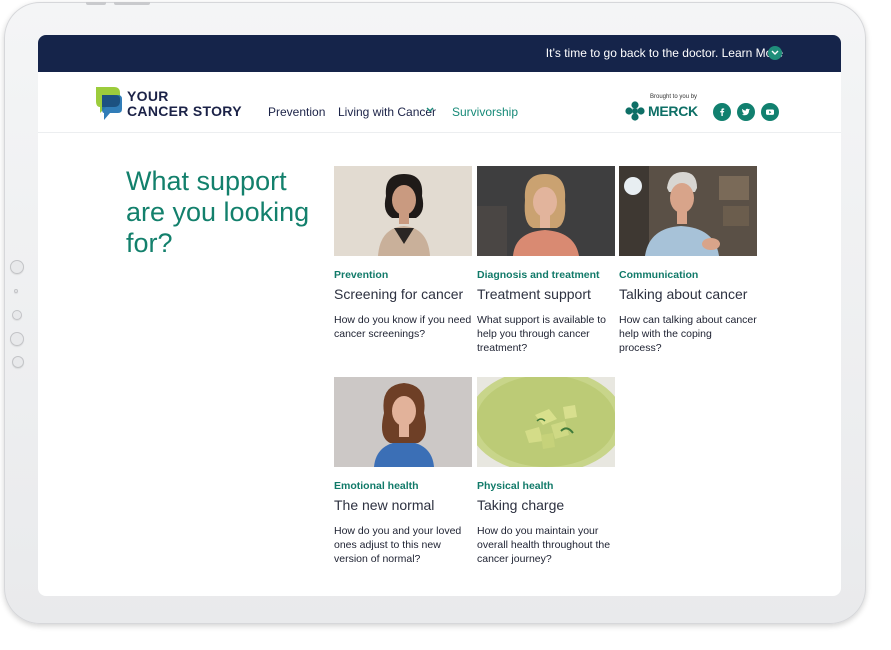 The image size is (891, 650). I want to click on nav-prevention: Prevention, so click(296, 112).